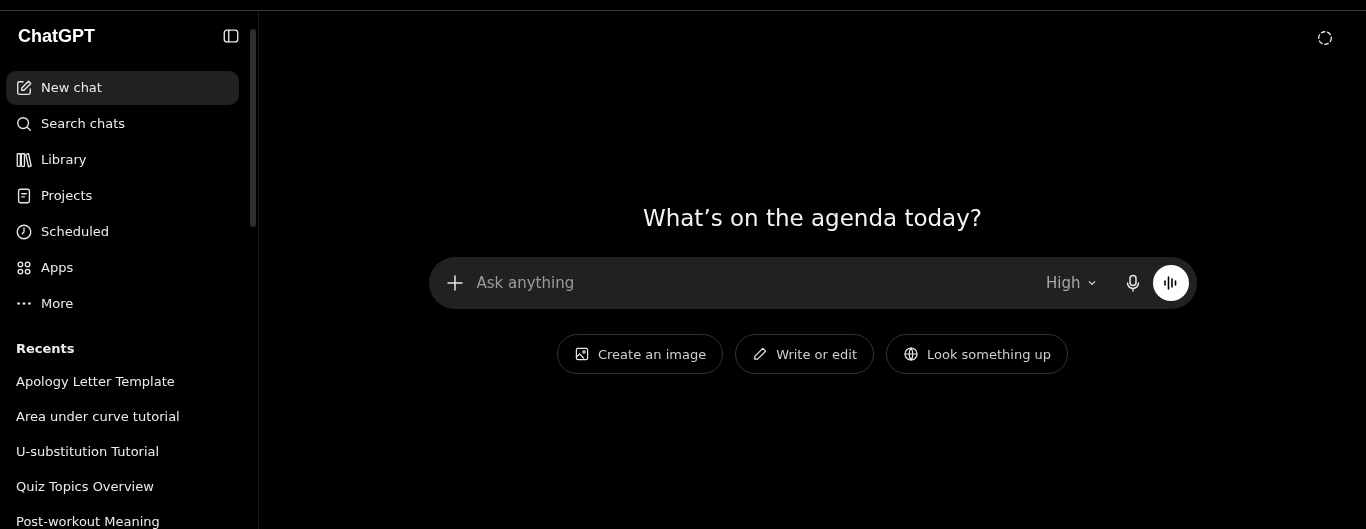  I want to click on edit-icon, so click(24, 87).